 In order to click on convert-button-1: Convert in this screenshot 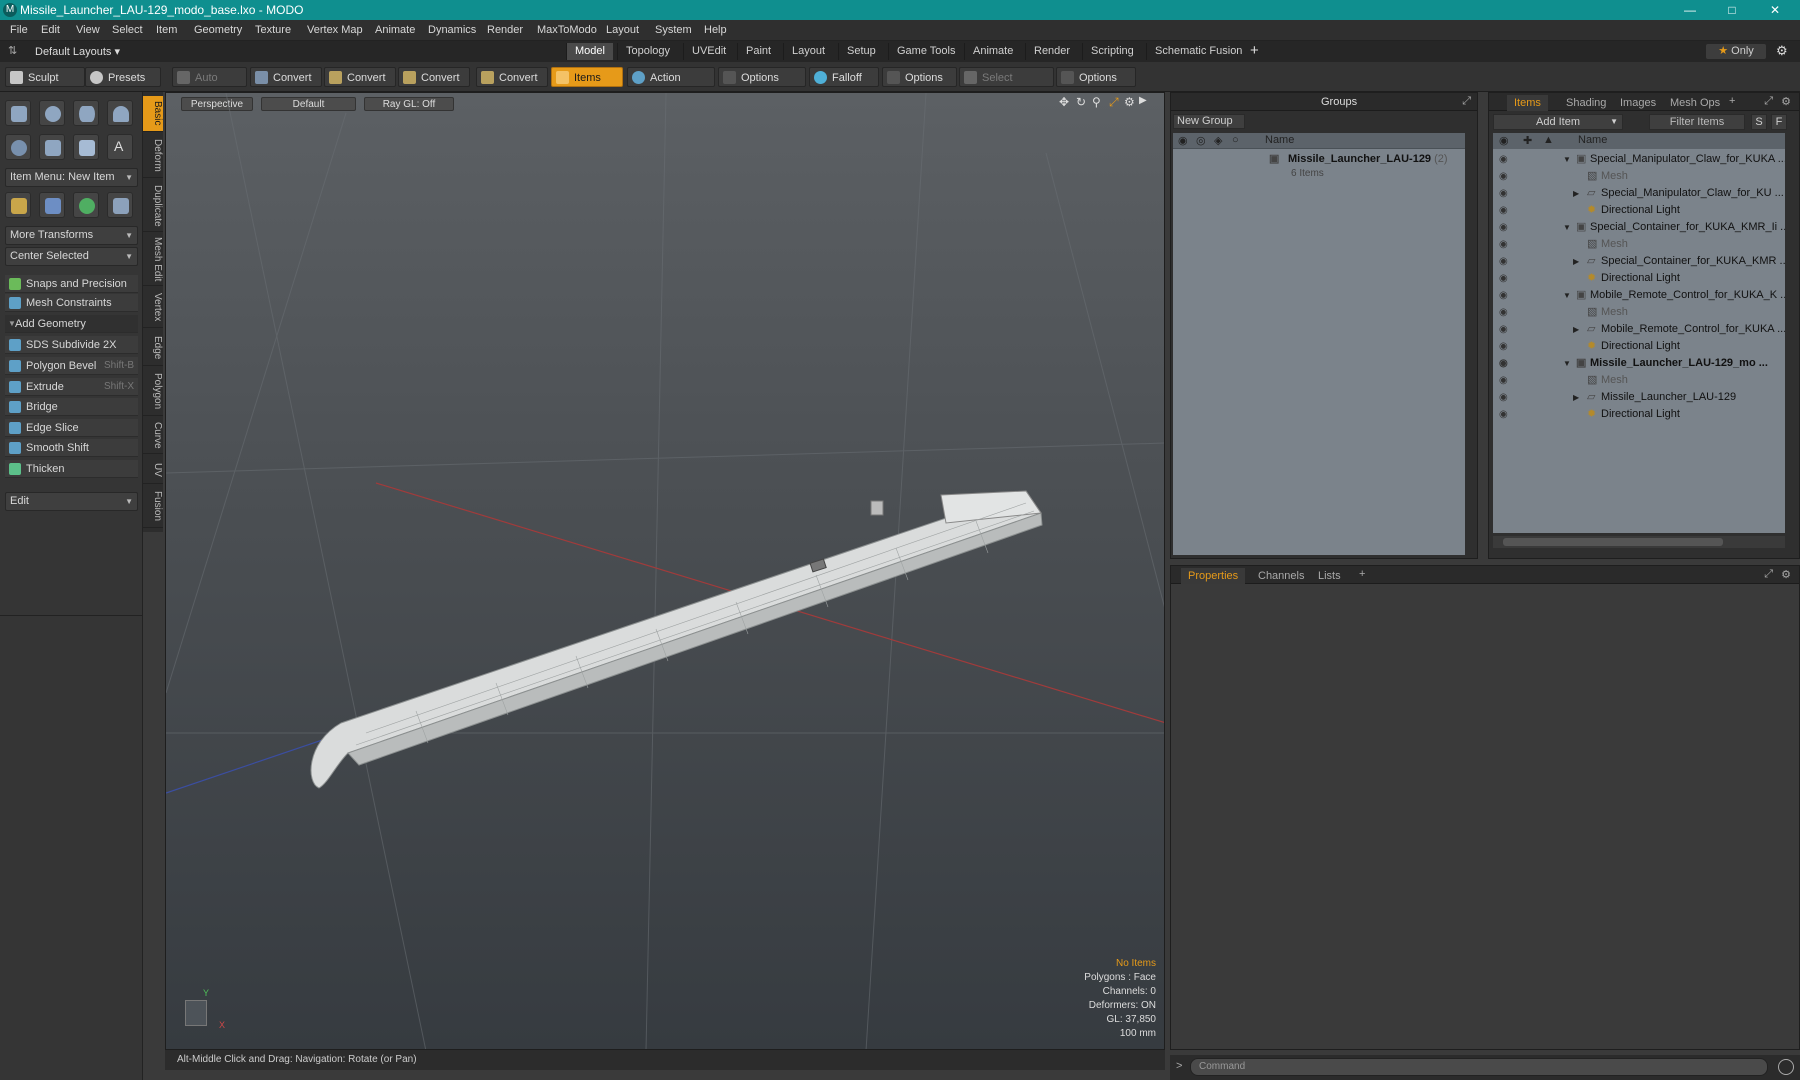, I will do `click(286, 77)`.